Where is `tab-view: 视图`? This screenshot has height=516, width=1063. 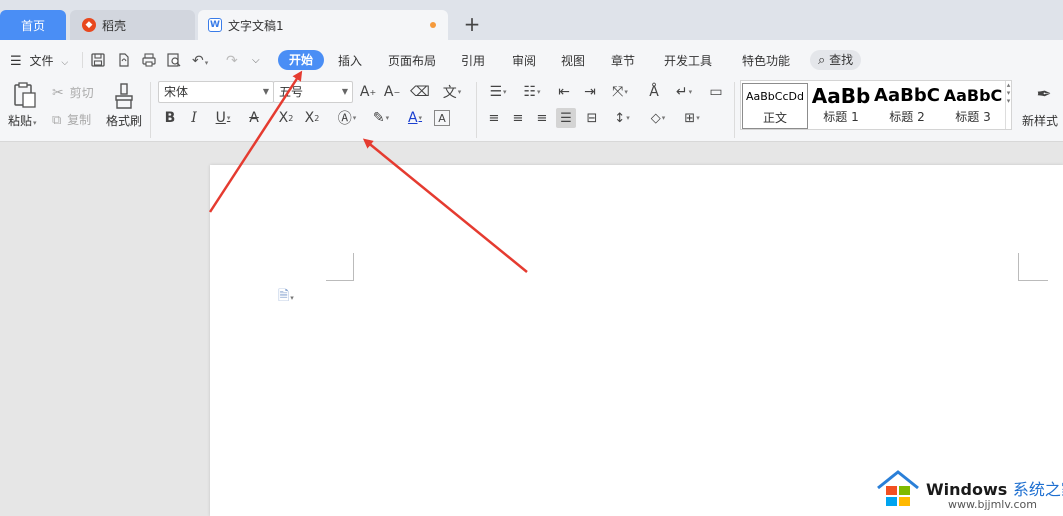
tab-view: 视图 is located at coordinates (573, 61).